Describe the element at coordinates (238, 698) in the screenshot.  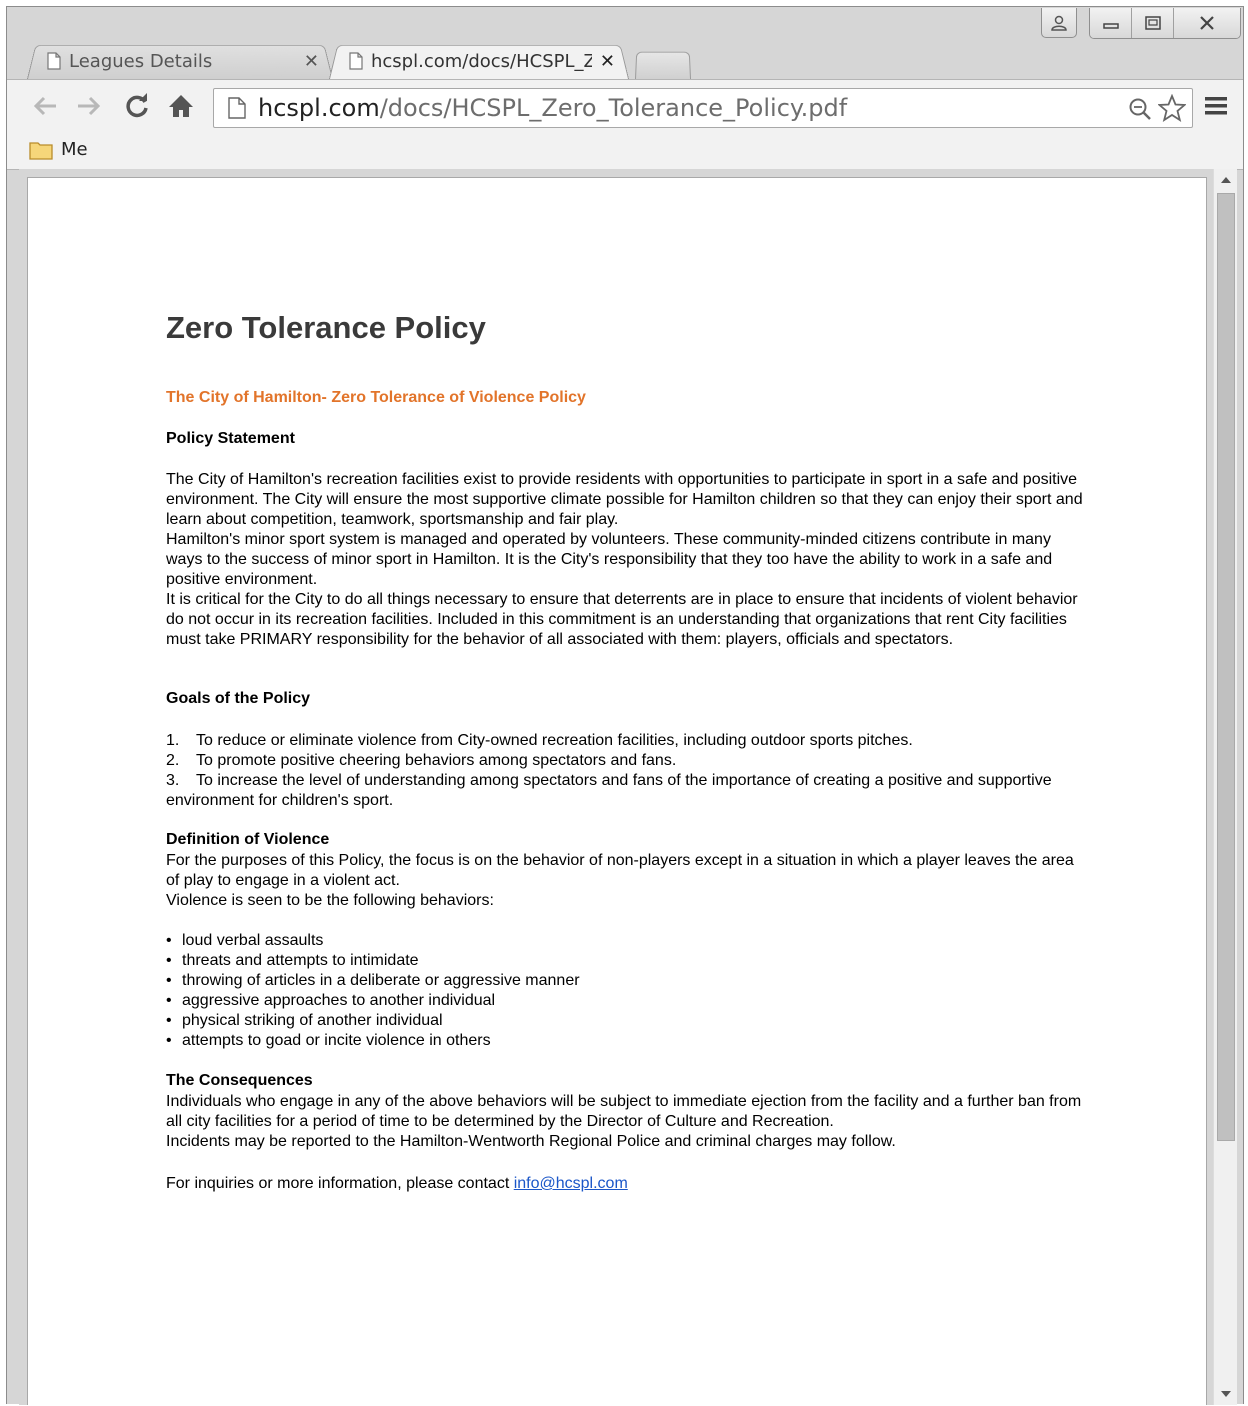
I see `section-heading-goals: Goals of the Policy` at that location.